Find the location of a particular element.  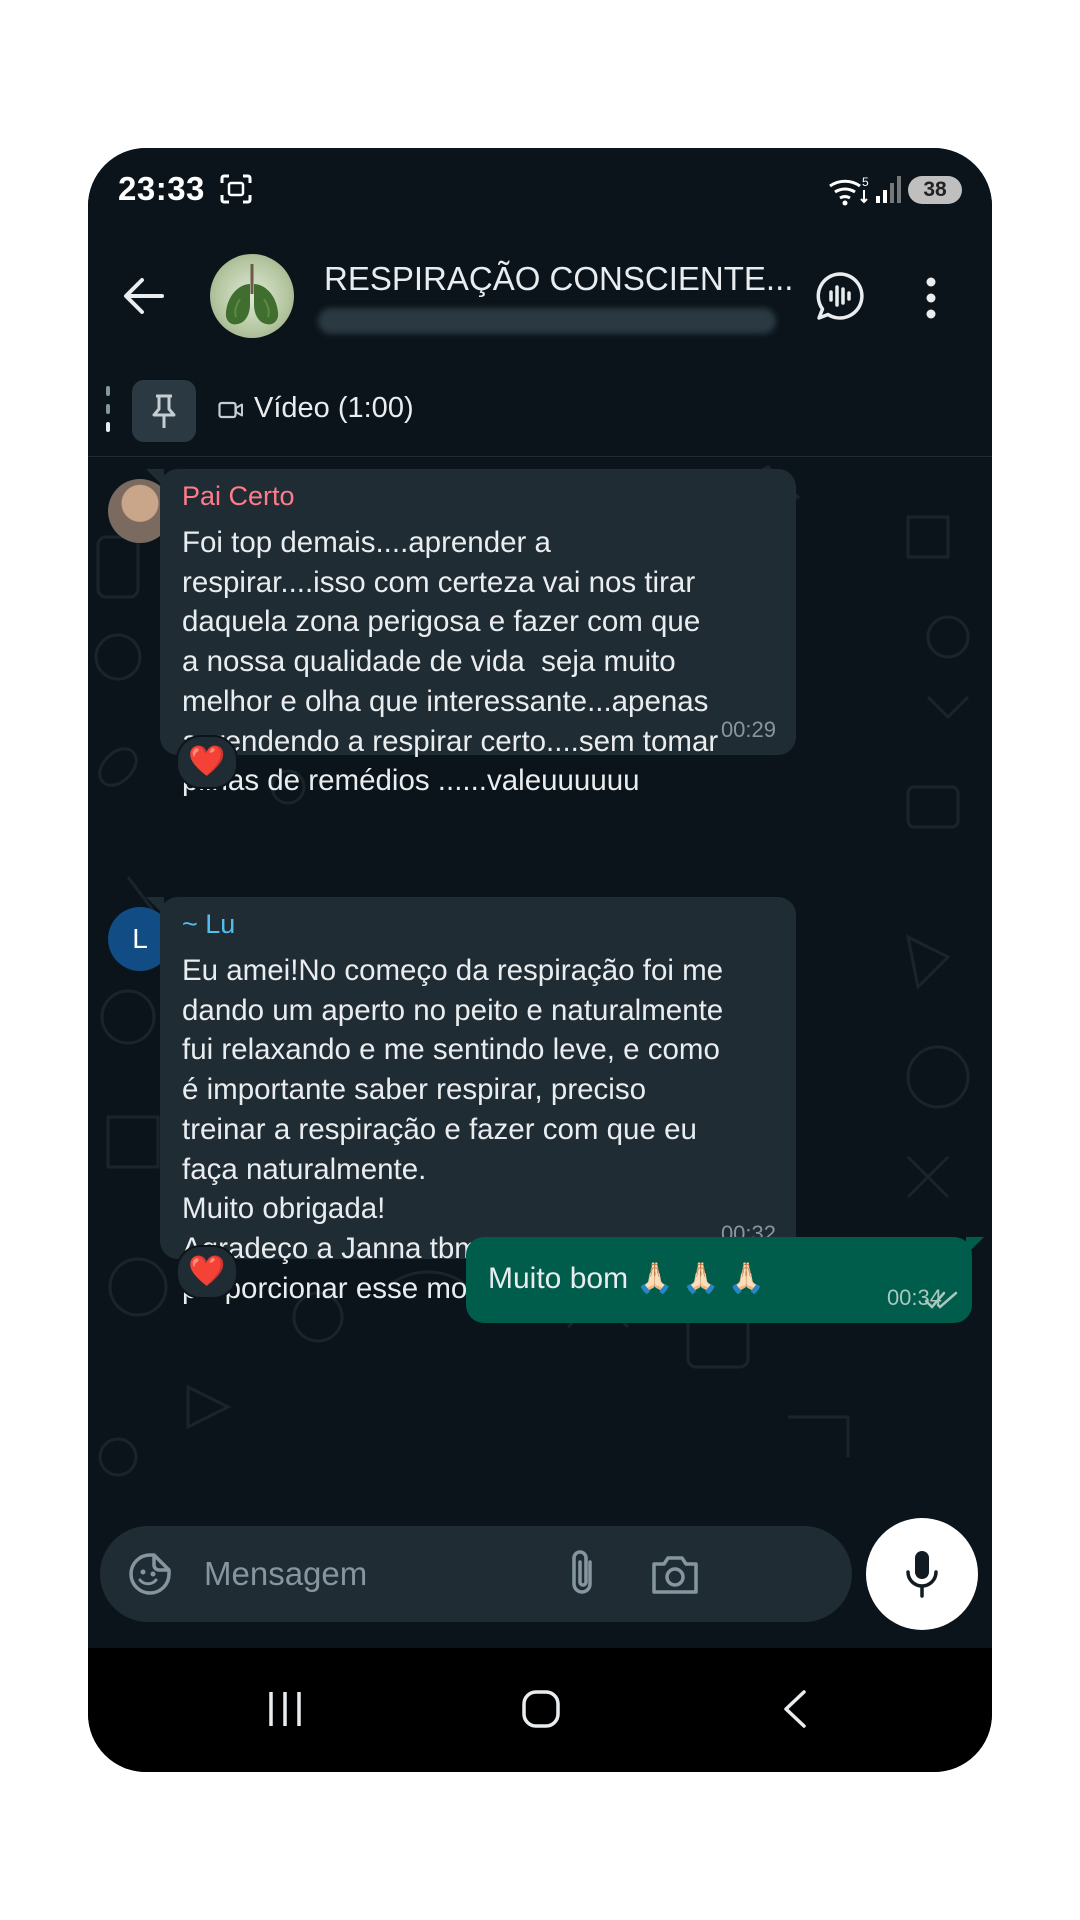

group-avatar is located at coordinates (252, 296).